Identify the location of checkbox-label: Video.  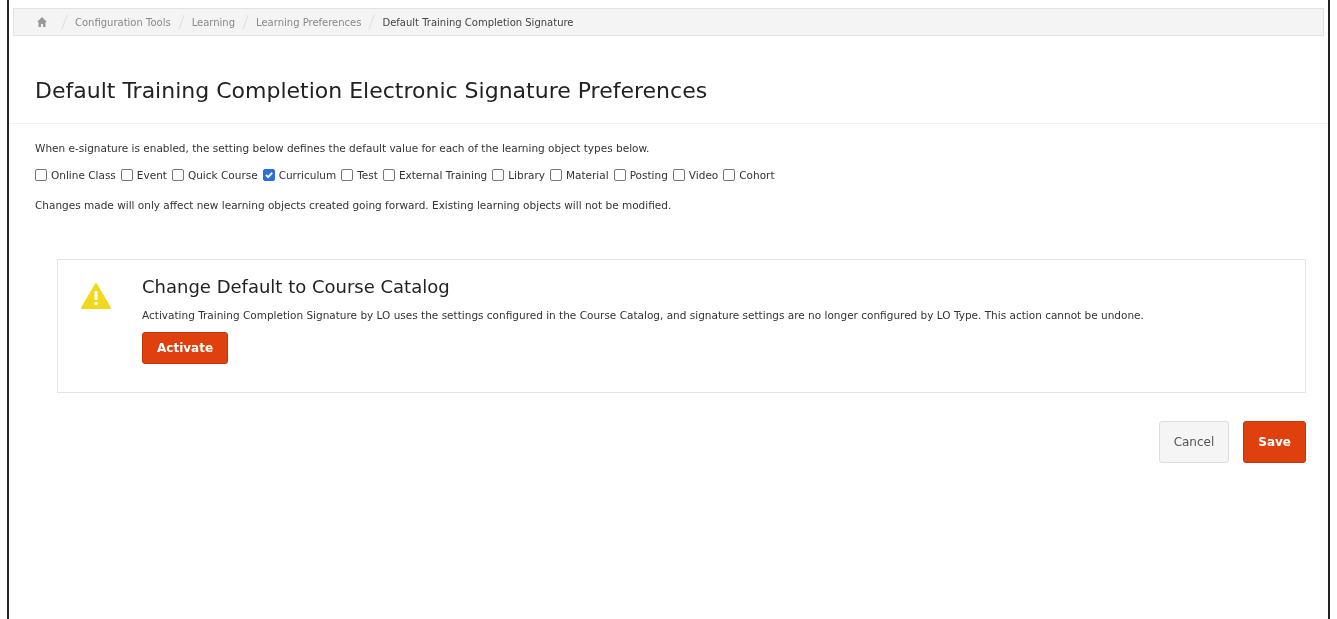
(703, 175).